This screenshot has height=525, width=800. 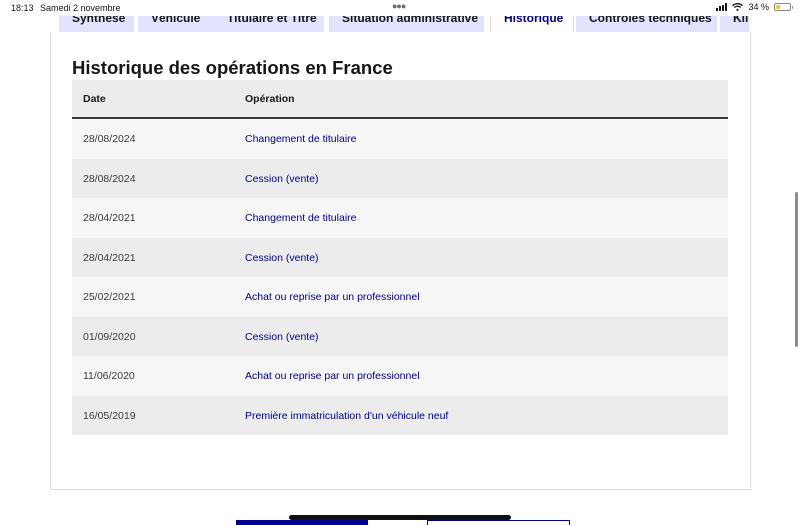 I want to click on tab-historique: Historique, so click(x=532, y=24).